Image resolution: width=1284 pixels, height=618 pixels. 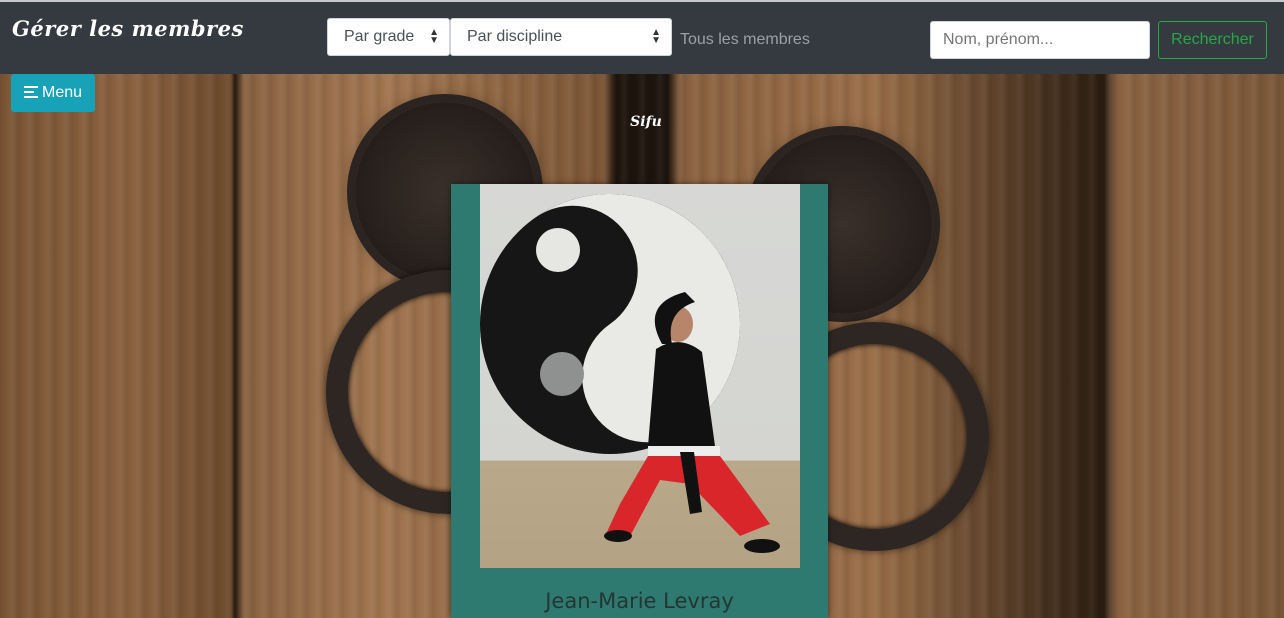 I want to click on search-input, so click(x=1040, y=40).